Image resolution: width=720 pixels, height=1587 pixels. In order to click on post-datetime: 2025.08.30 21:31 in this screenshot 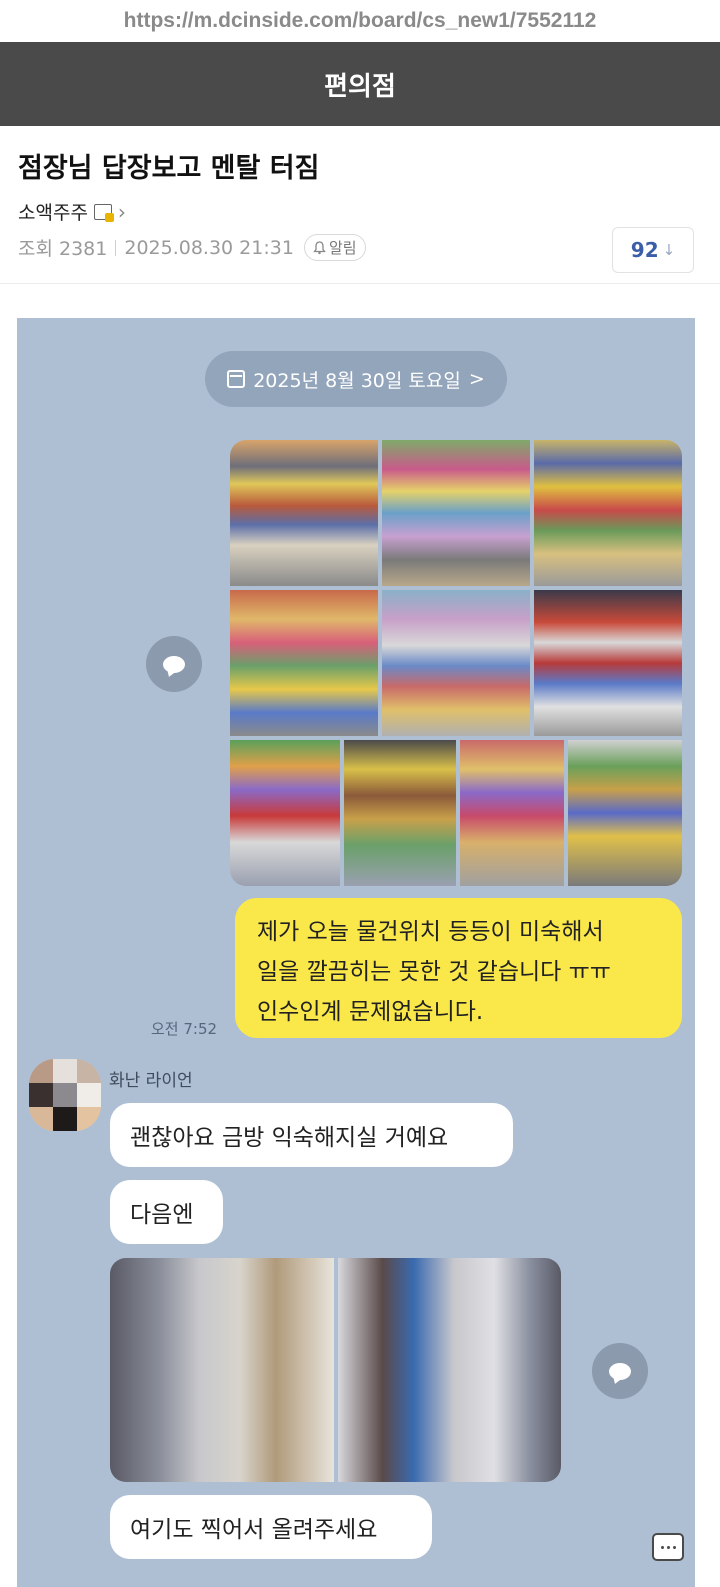, I will do `click(209, 247)`.